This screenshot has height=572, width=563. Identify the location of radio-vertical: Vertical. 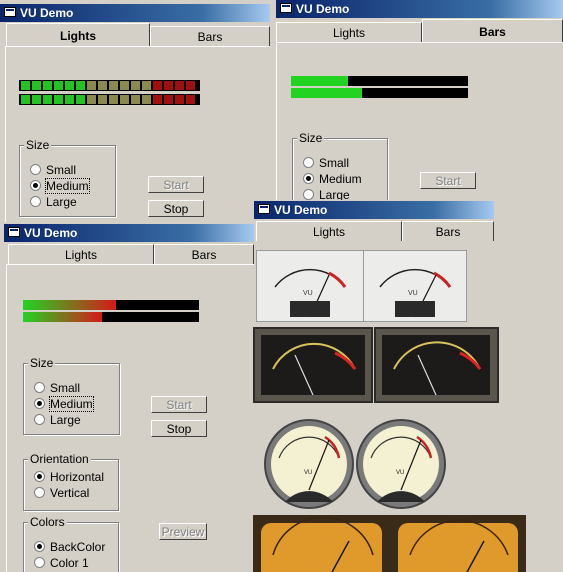
(61, 493).